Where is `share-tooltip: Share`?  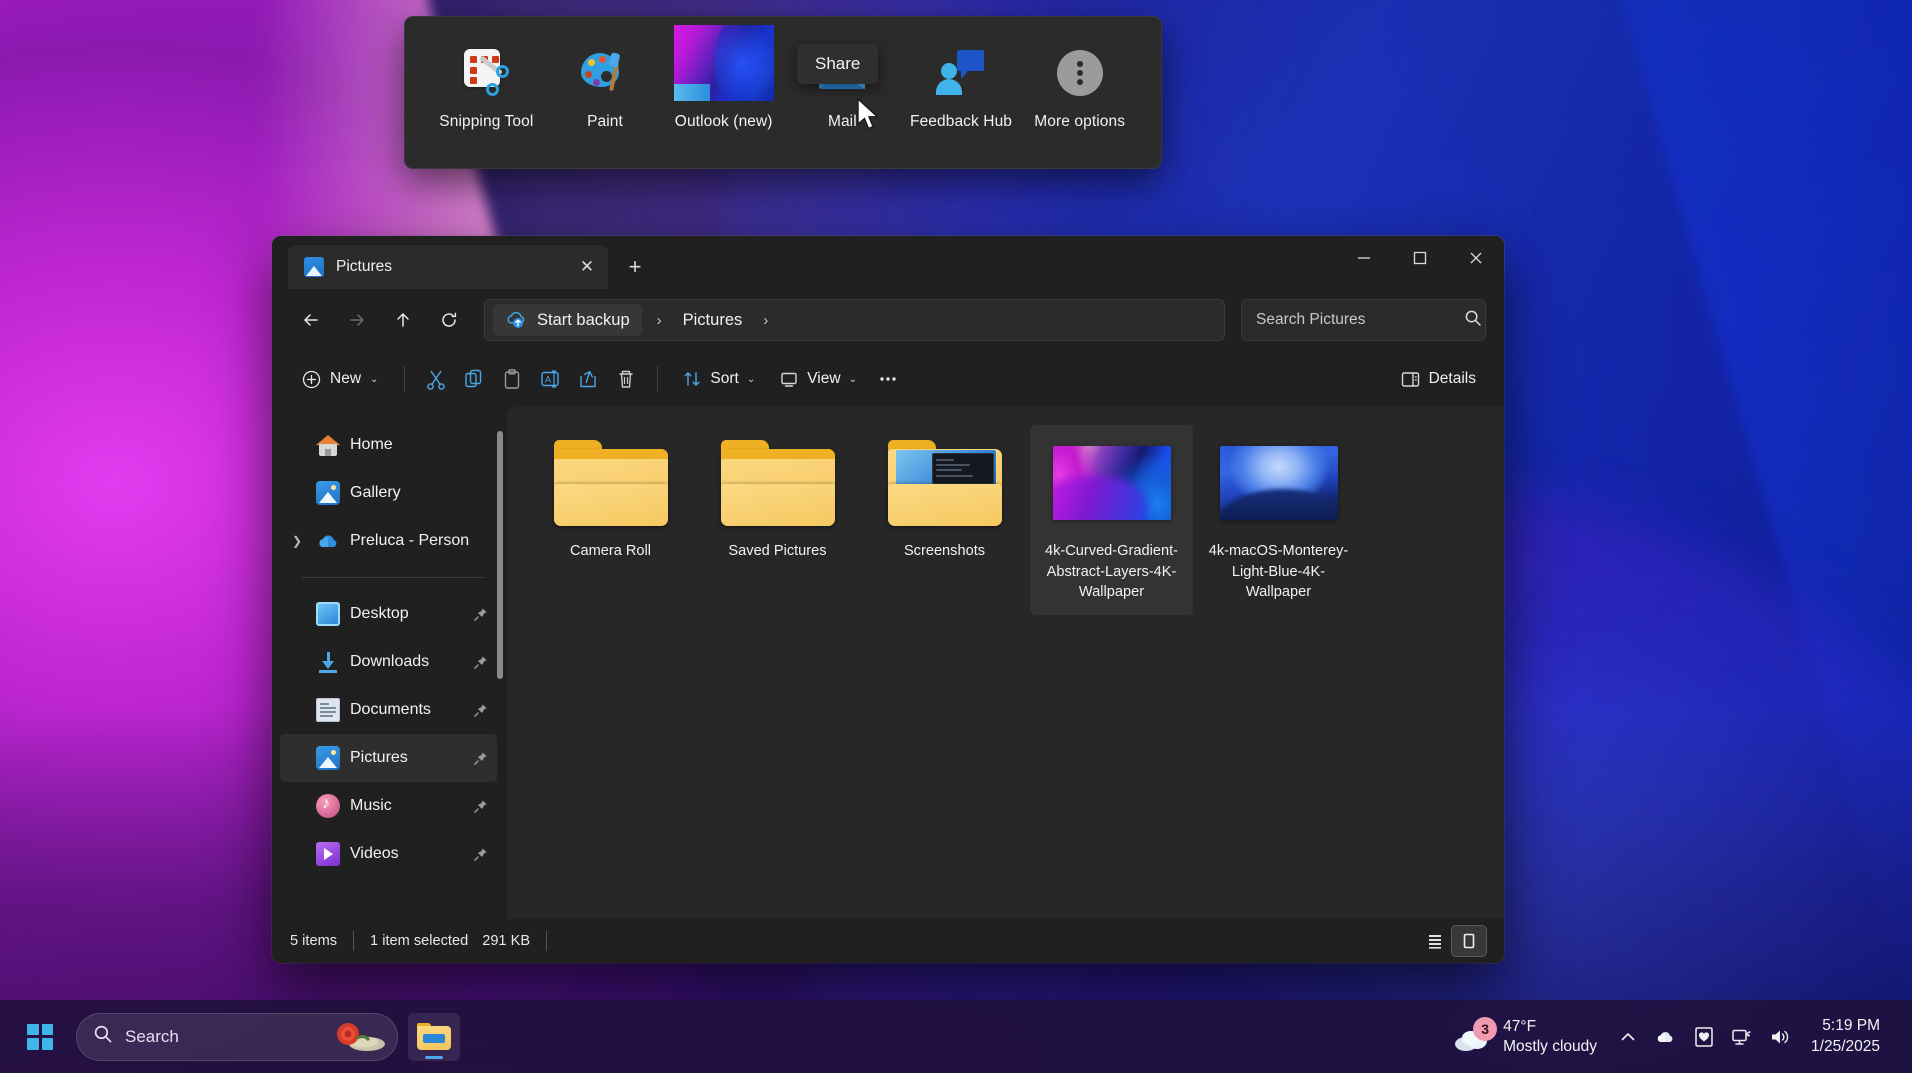
share-tooltip: Share is located at coordinates (838, 64).